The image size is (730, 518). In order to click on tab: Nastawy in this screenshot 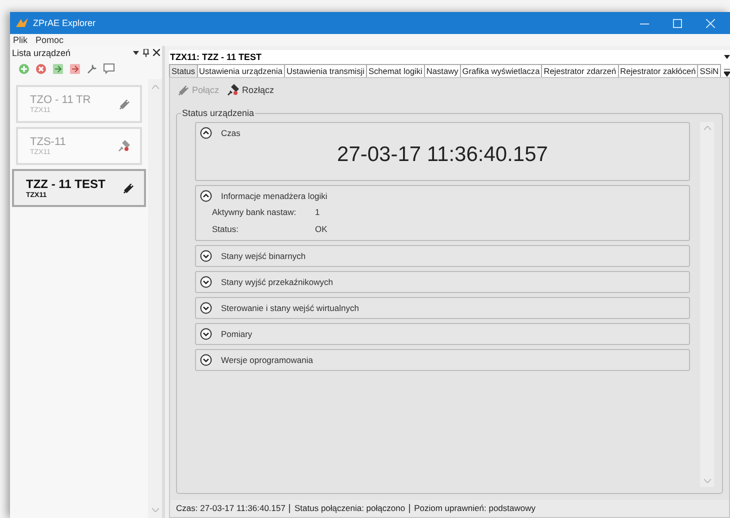, I will do `click(442, 70)`.